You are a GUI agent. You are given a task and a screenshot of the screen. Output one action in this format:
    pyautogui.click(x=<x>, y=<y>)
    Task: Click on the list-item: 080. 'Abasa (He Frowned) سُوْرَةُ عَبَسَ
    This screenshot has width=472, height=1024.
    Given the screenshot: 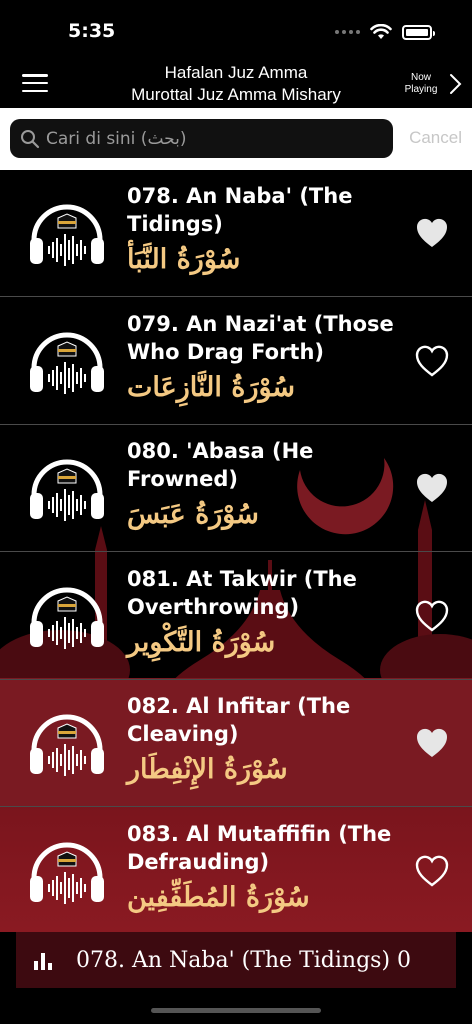 What is the action you would take?
    pyautogui.click(x=236, y=488)
    